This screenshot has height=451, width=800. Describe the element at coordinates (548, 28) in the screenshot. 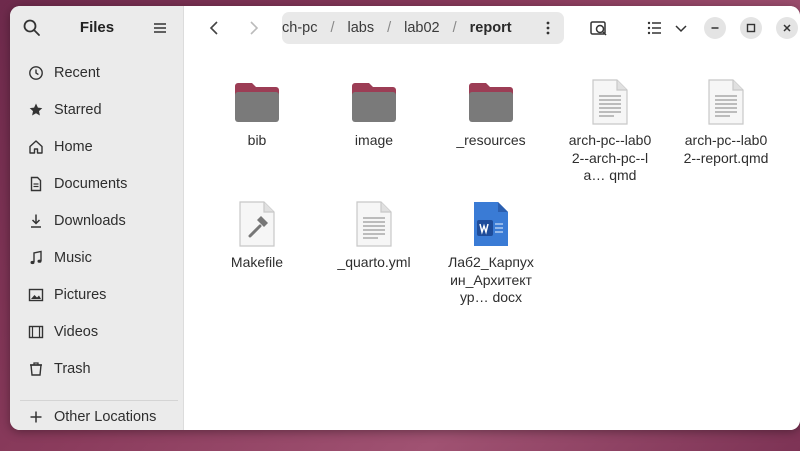

I see `kebab-menu-icon` at that location.